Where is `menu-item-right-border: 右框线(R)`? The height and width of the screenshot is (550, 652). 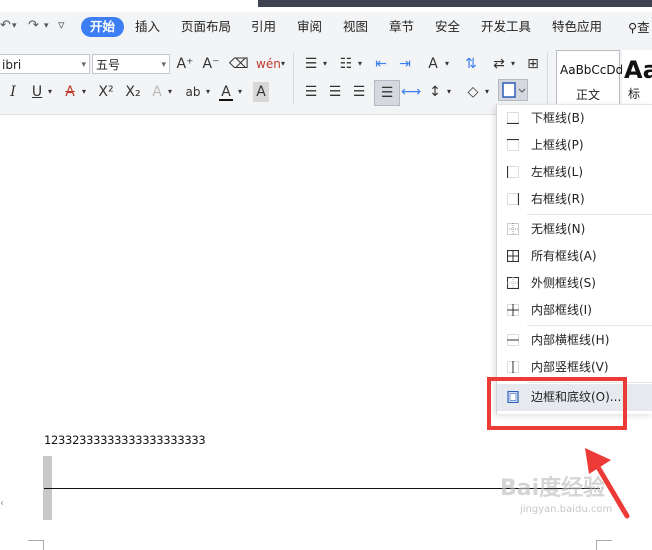
menu-item-right-border: 右框线(R) is located at coordinates (574, 199).